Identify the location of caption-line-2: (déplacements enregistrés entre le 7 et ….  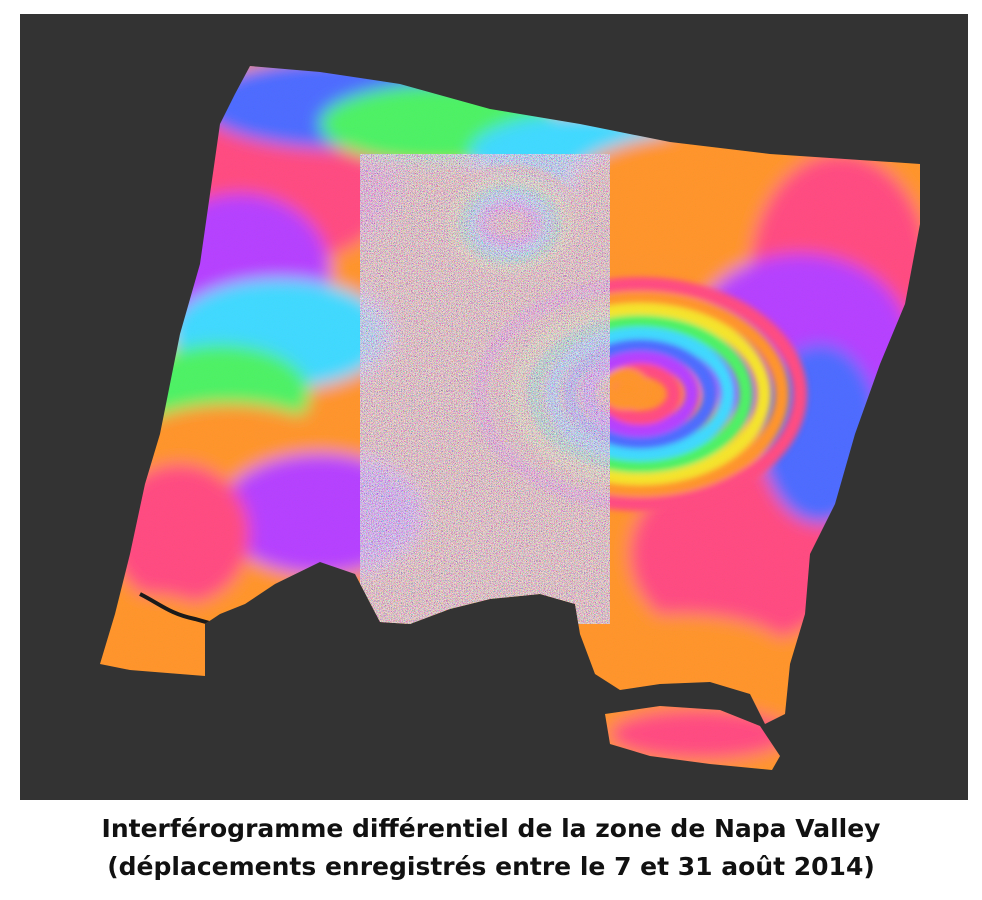
(491, 866).